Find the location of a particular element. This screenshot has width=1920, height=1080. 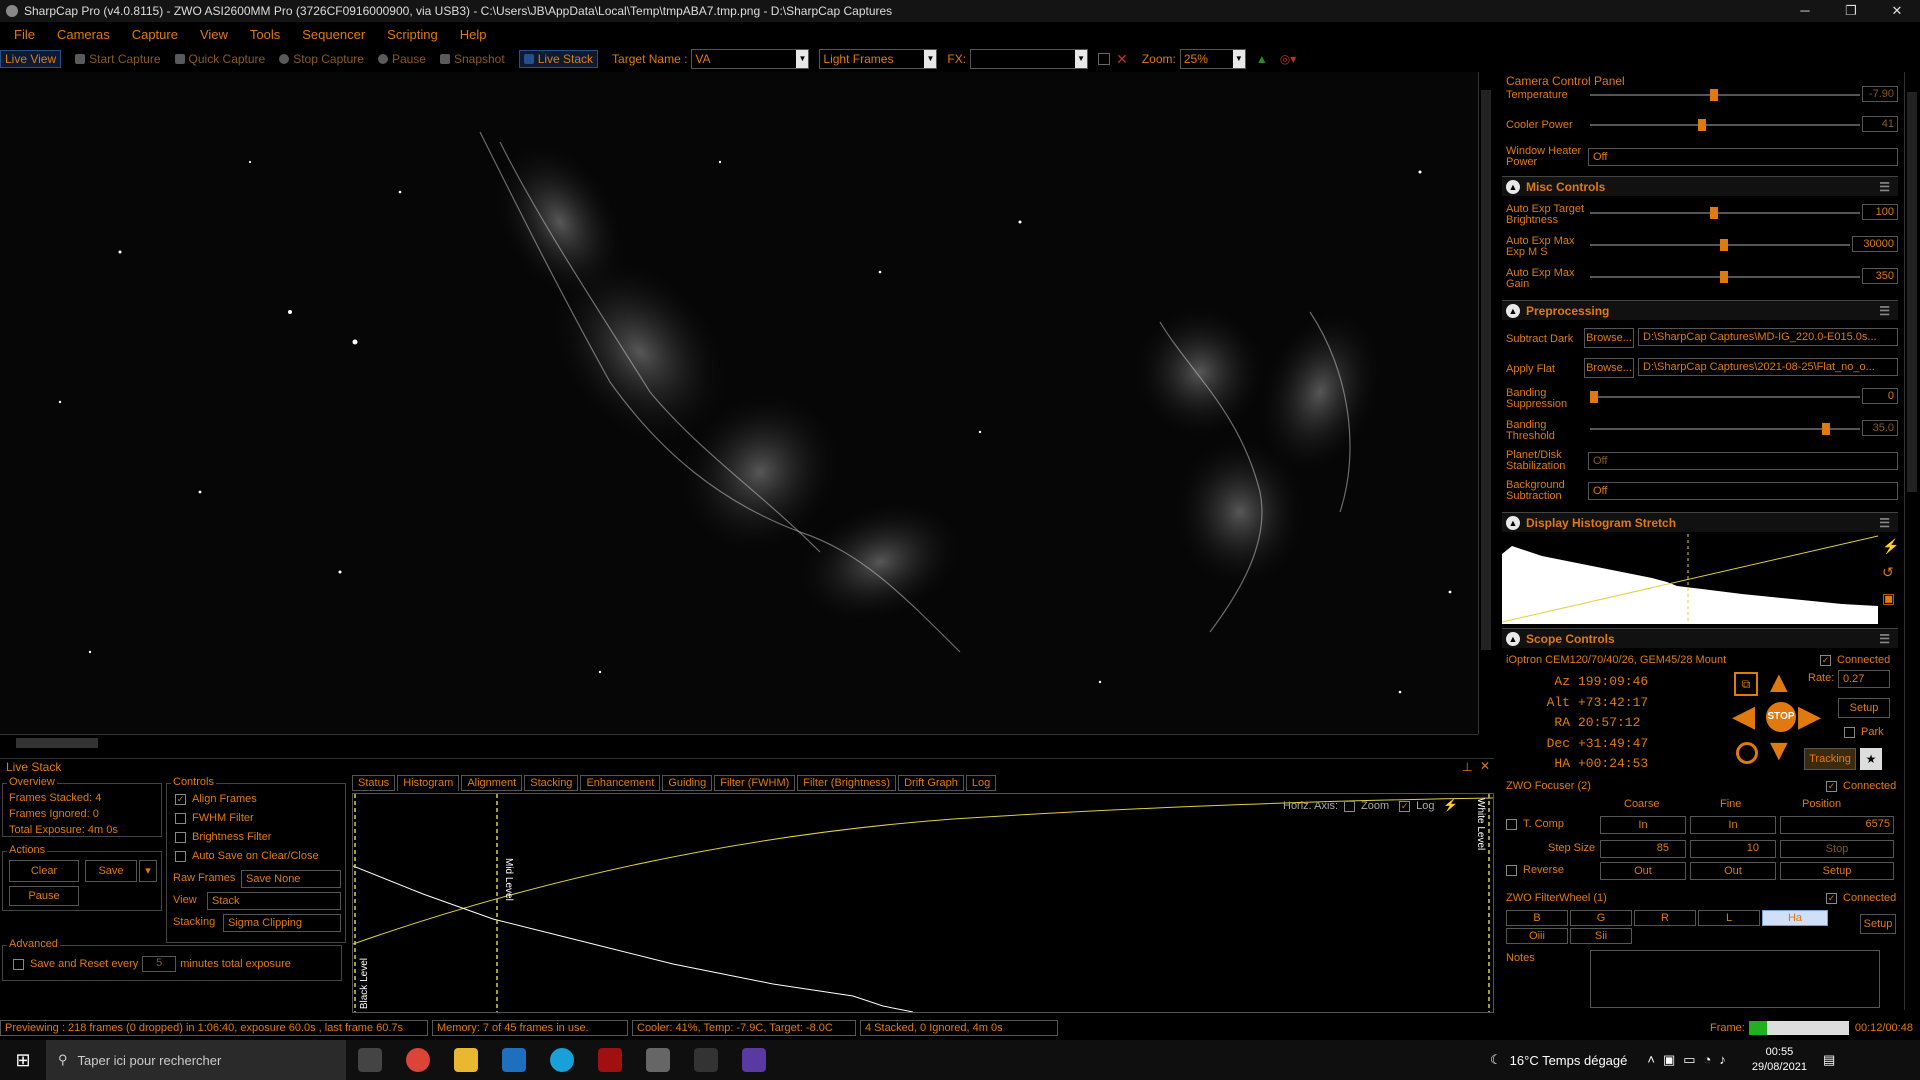

fx-select: ▼ is located at coordinates (1029, 59).